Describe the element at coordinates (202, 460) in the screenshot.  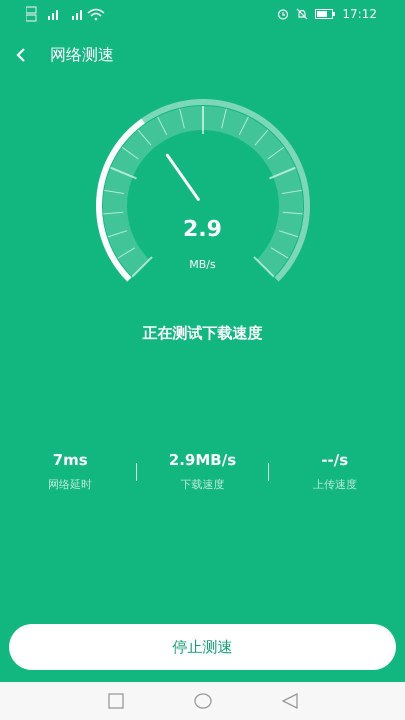
I see `stat-value: 2.9MB/s` at that location.